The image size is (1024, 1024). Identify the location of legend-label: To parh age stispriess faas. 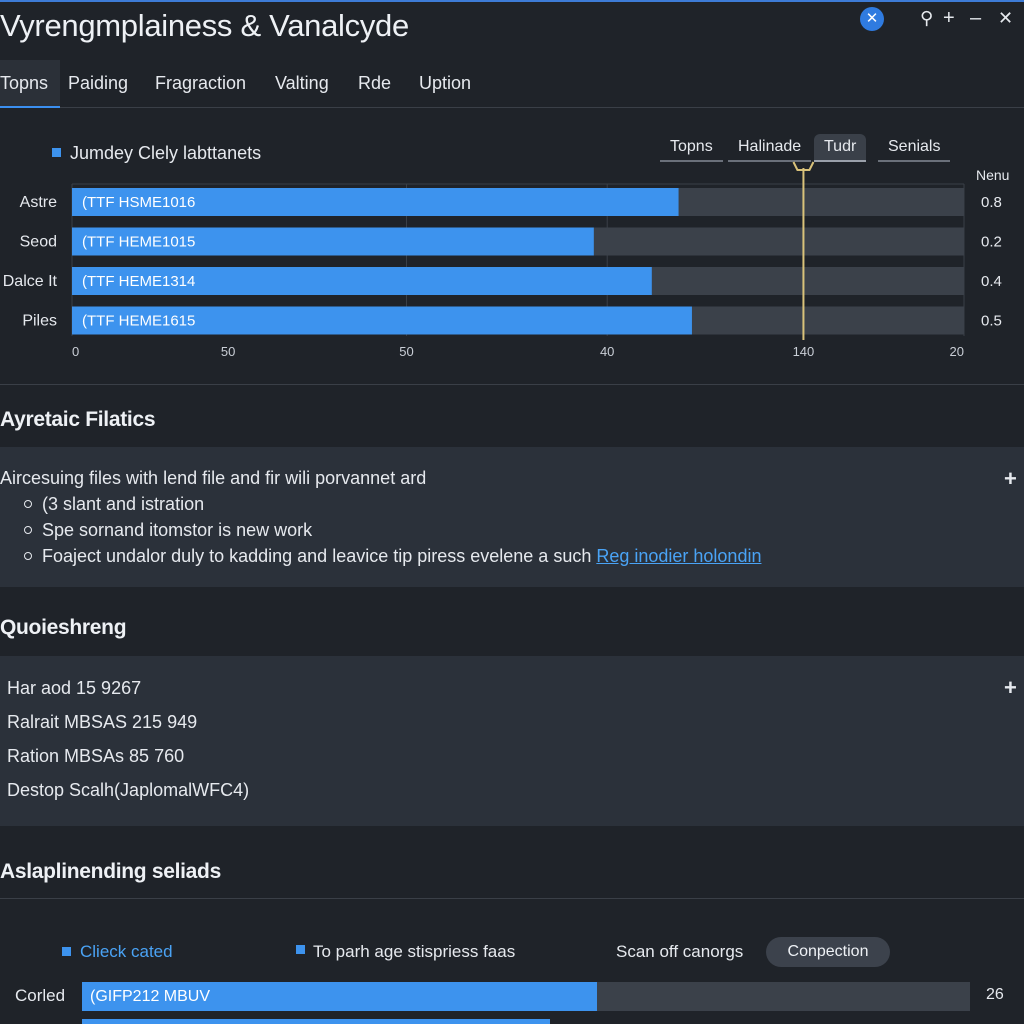
(414, 951).